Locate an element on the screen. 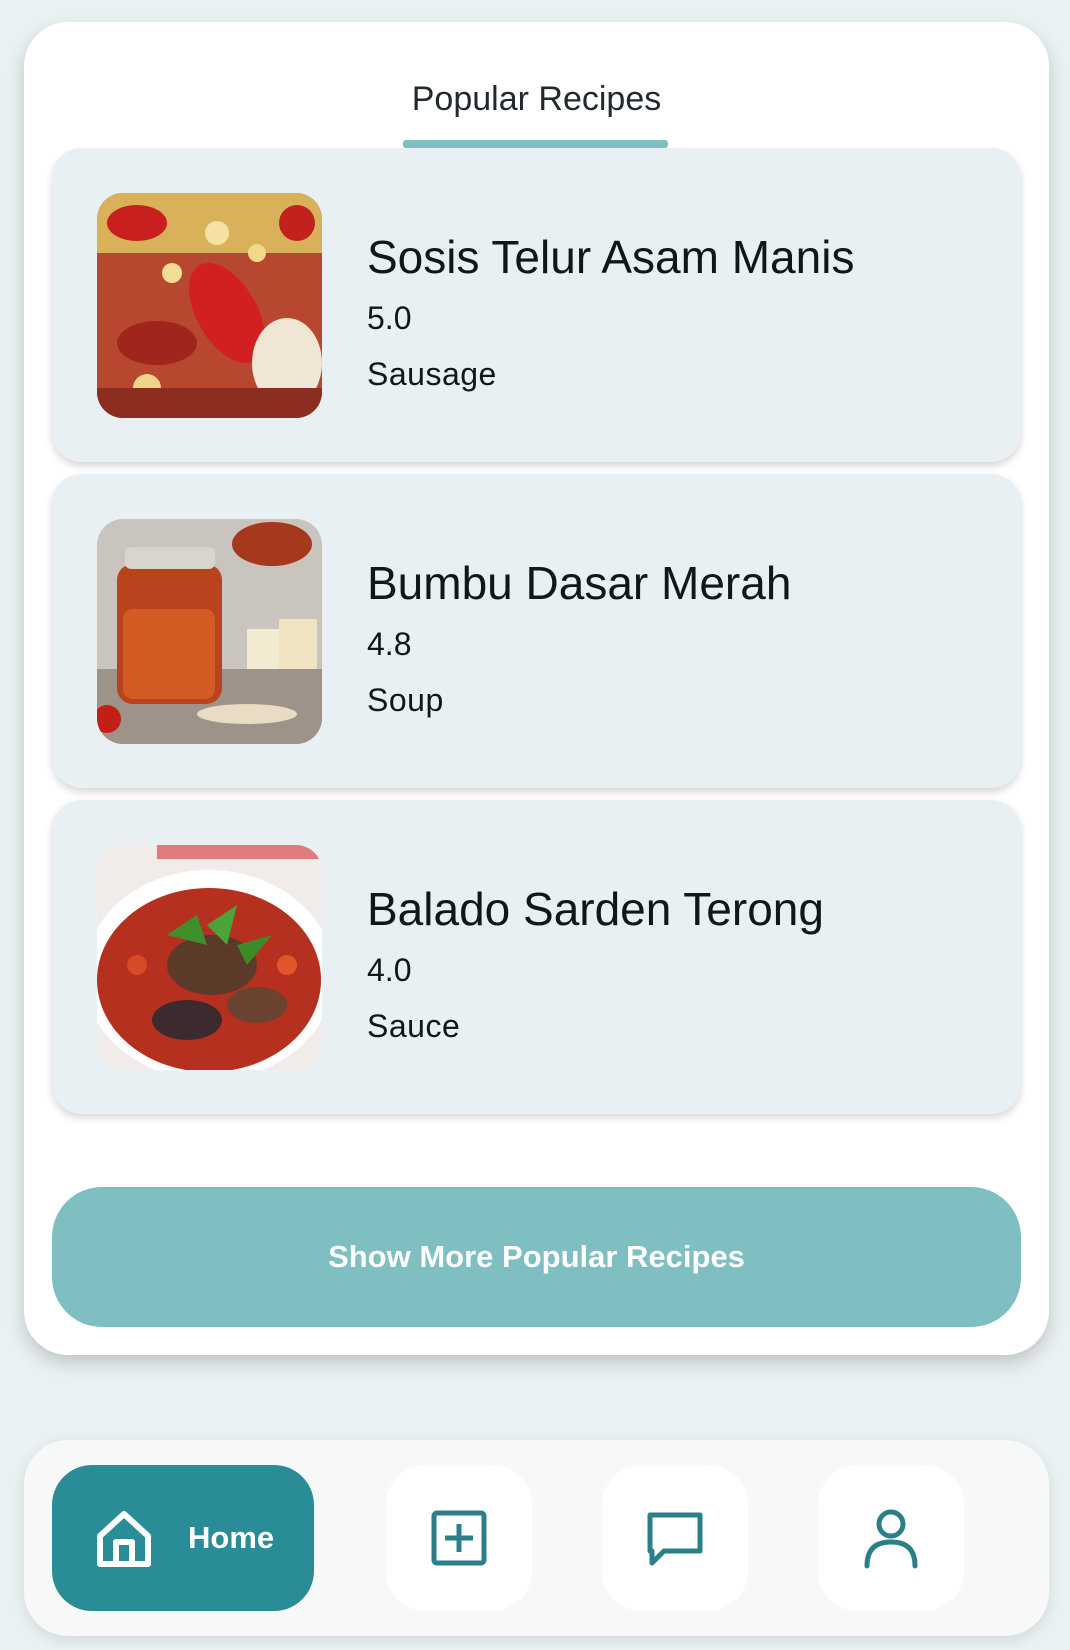 The width and height of the screenshot is (1070, 1650). recipe-title: Balado Sarden Terong is located at coordinates (595, 909).